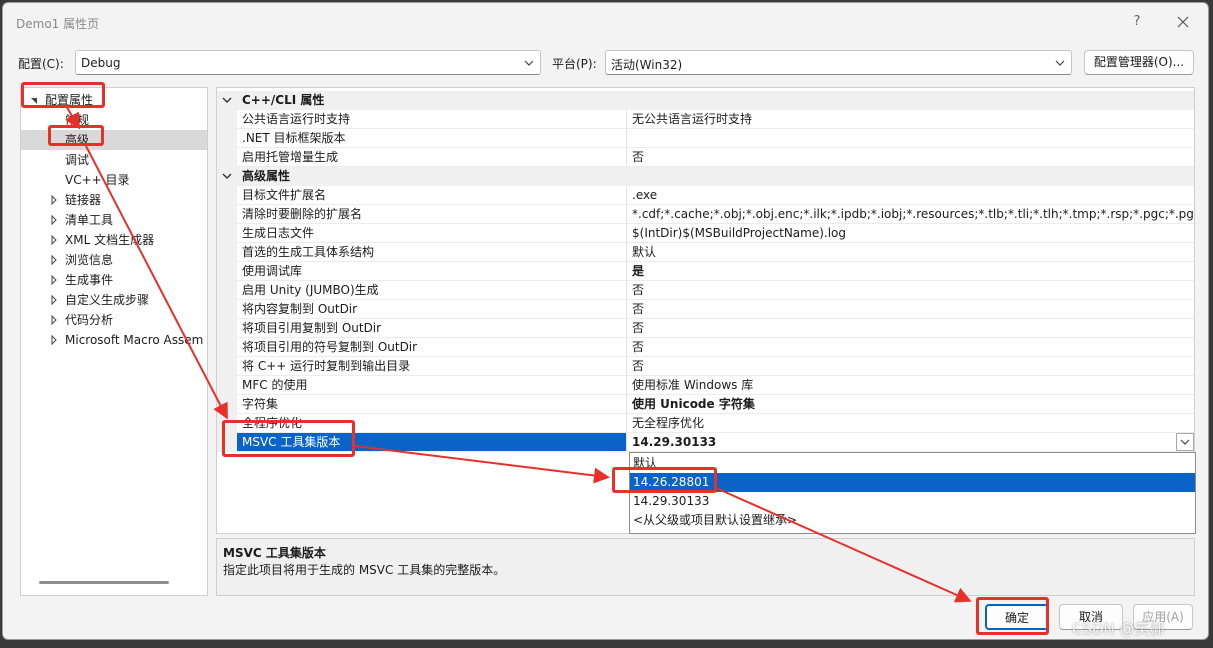 Image resolution: width=1213 pixels, height=648 pixels. What do you see at coordinates (910, 271) in the screenshot?
I see `property-value: 是` at bounding box center [910, 271].